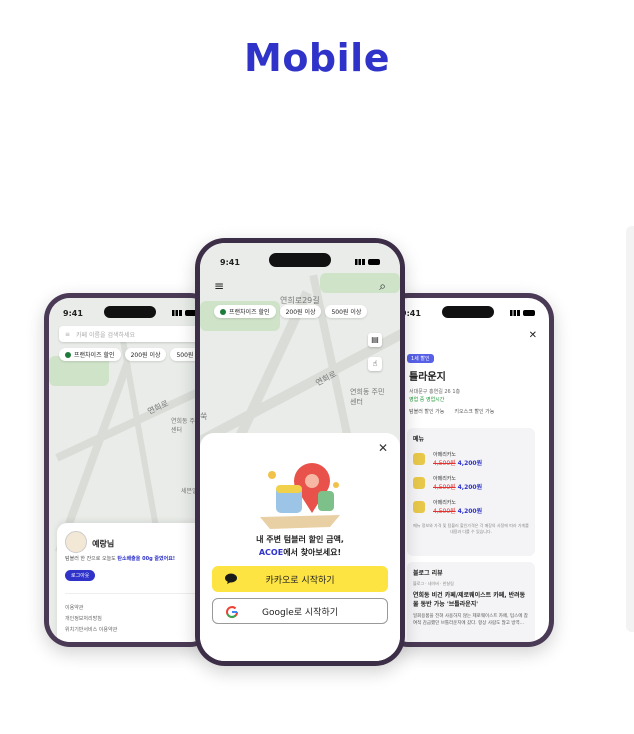  I want to click on menu-list: 이용약관 개인정보처리방침 위치기반서비스 이용약관, so click(134, 613).